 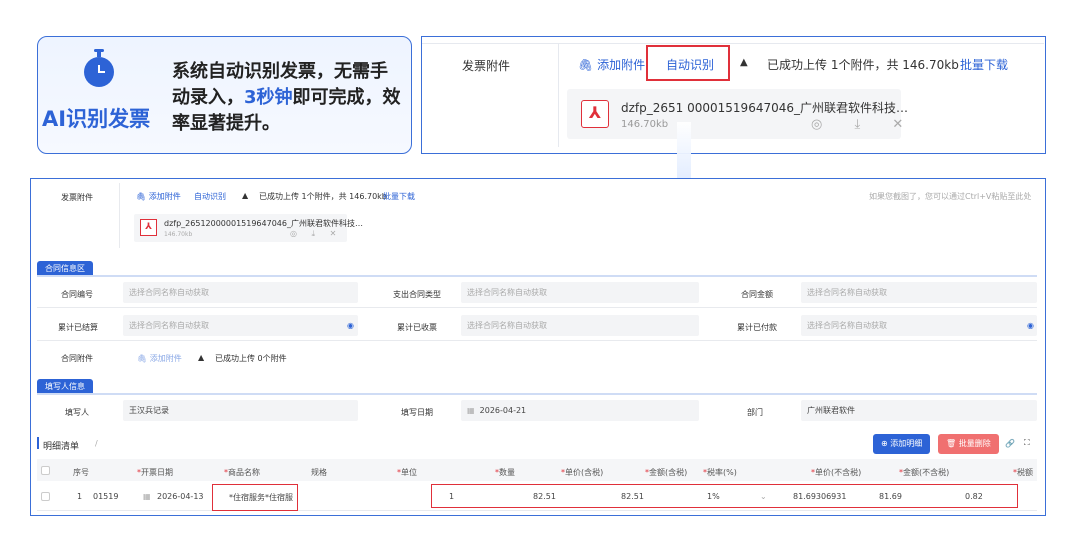 I want to click on expense-type-input: 选择合同名称自动获取, so click(x=580, y=292).